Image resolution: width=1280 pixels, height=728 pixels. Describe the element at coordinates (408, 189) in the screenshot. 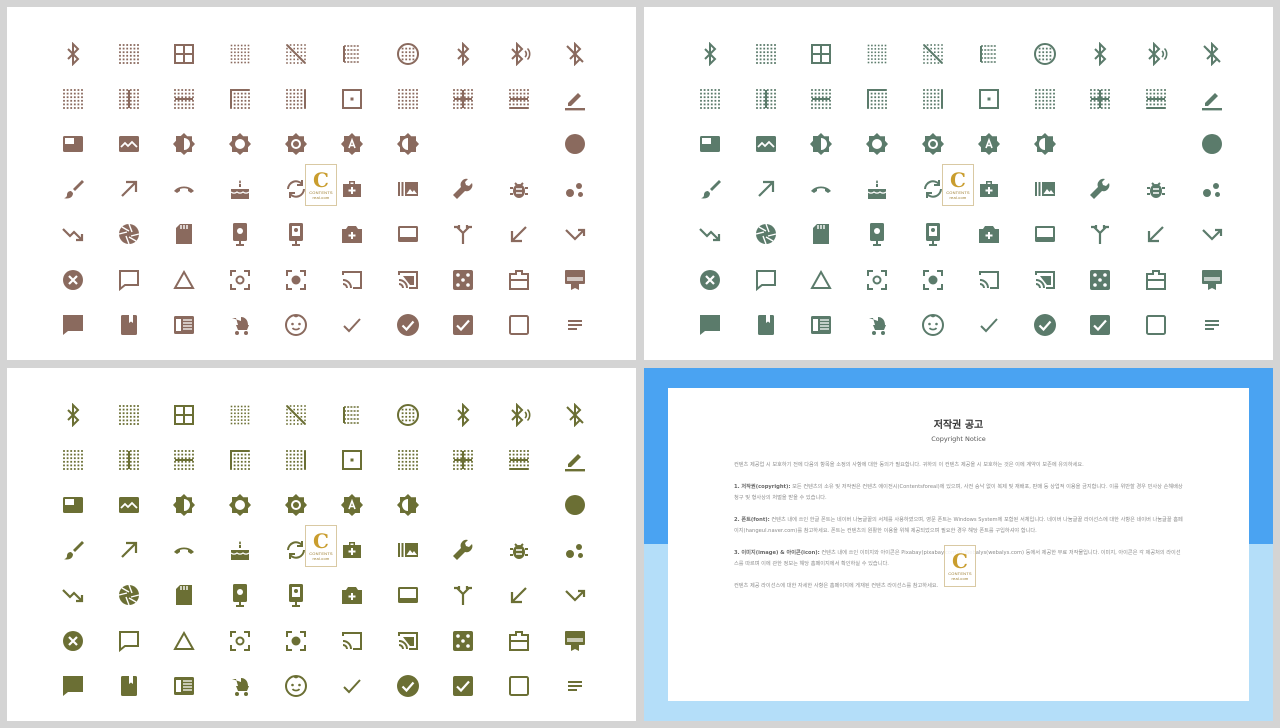

I see `burst-photo-icon` at that location.